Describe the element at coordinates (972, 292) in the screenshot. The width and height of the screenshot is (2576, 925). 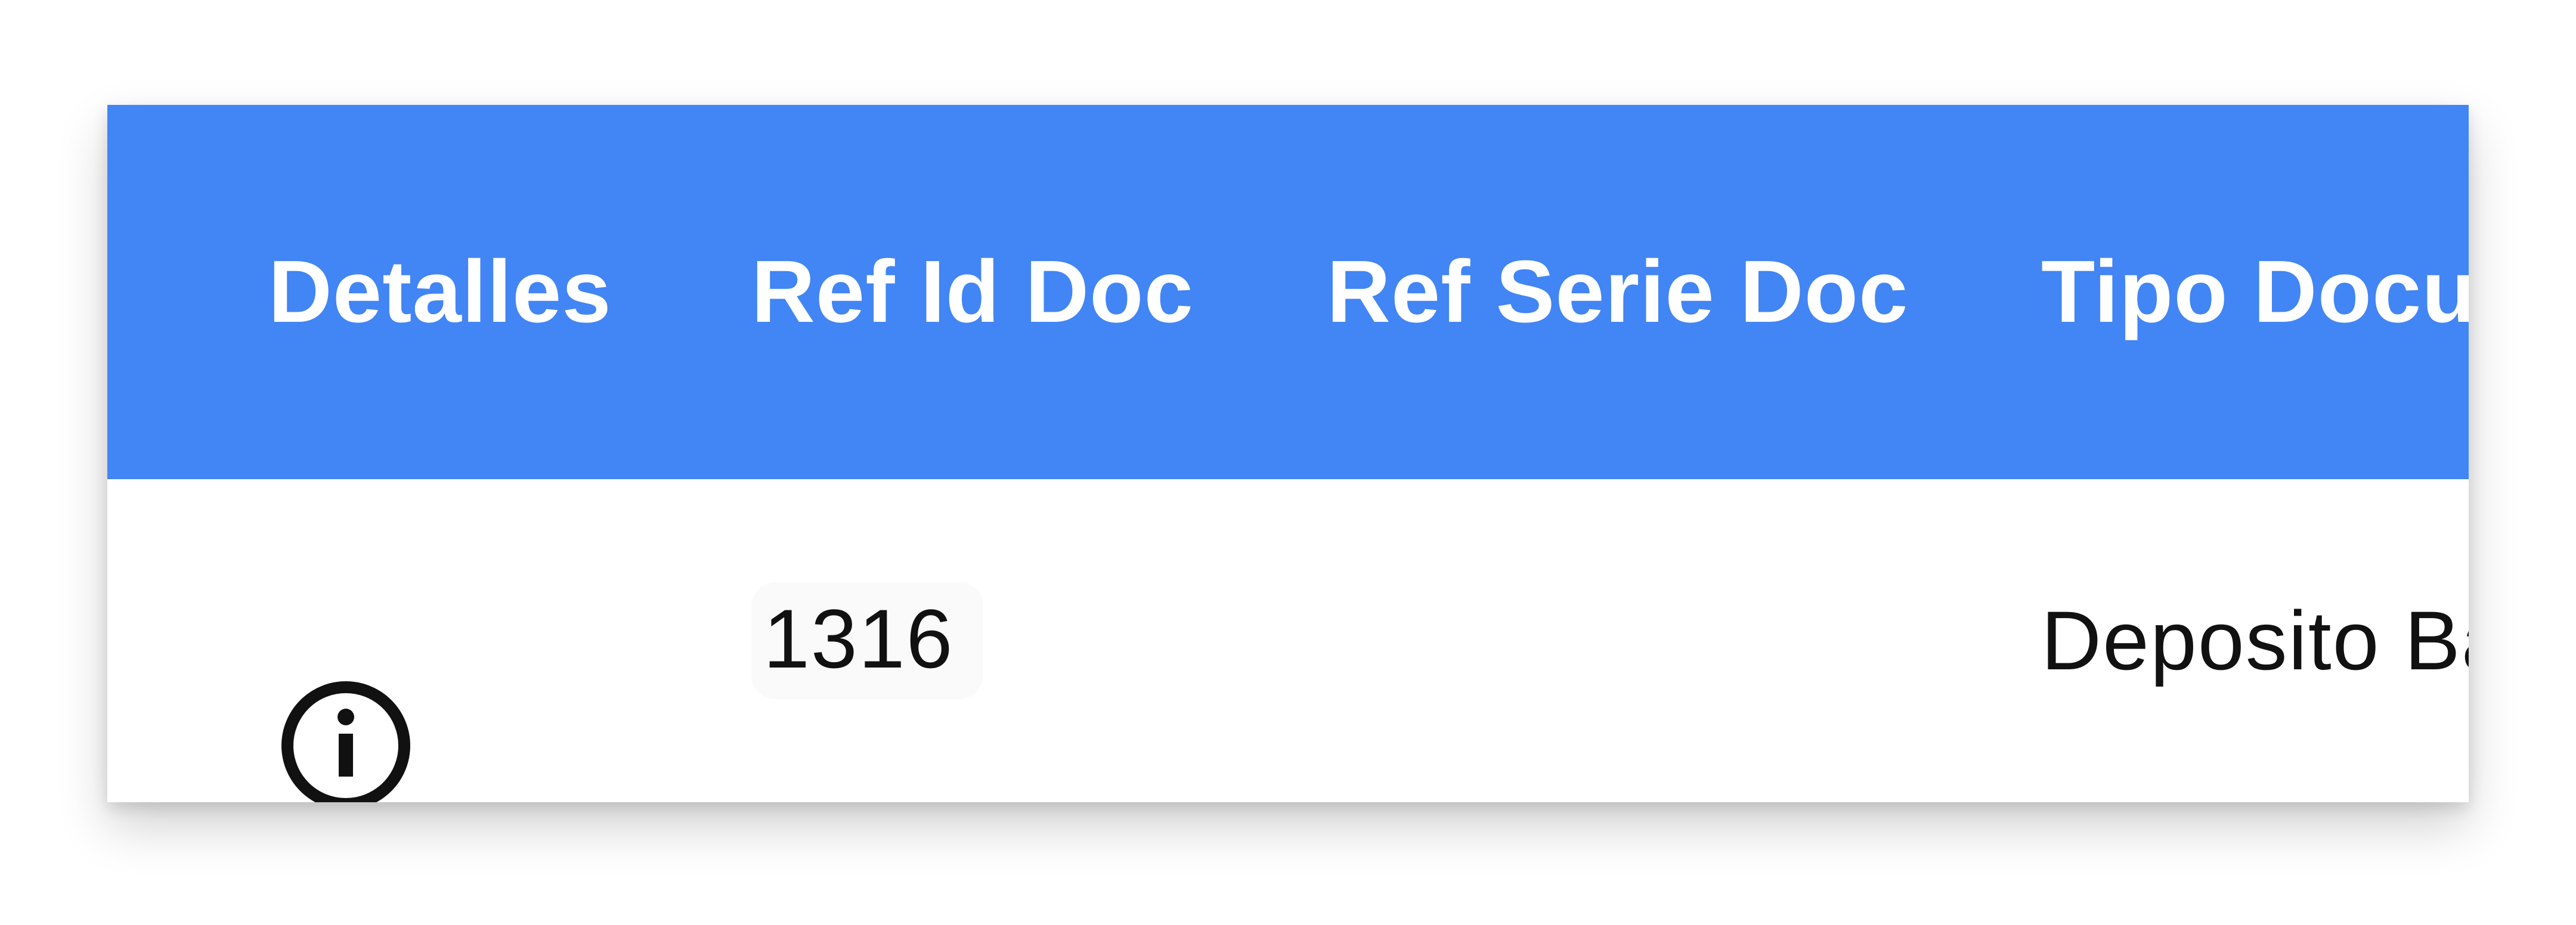
I see `column-header-ref-id-doc: Ref Id Doc` at that location.